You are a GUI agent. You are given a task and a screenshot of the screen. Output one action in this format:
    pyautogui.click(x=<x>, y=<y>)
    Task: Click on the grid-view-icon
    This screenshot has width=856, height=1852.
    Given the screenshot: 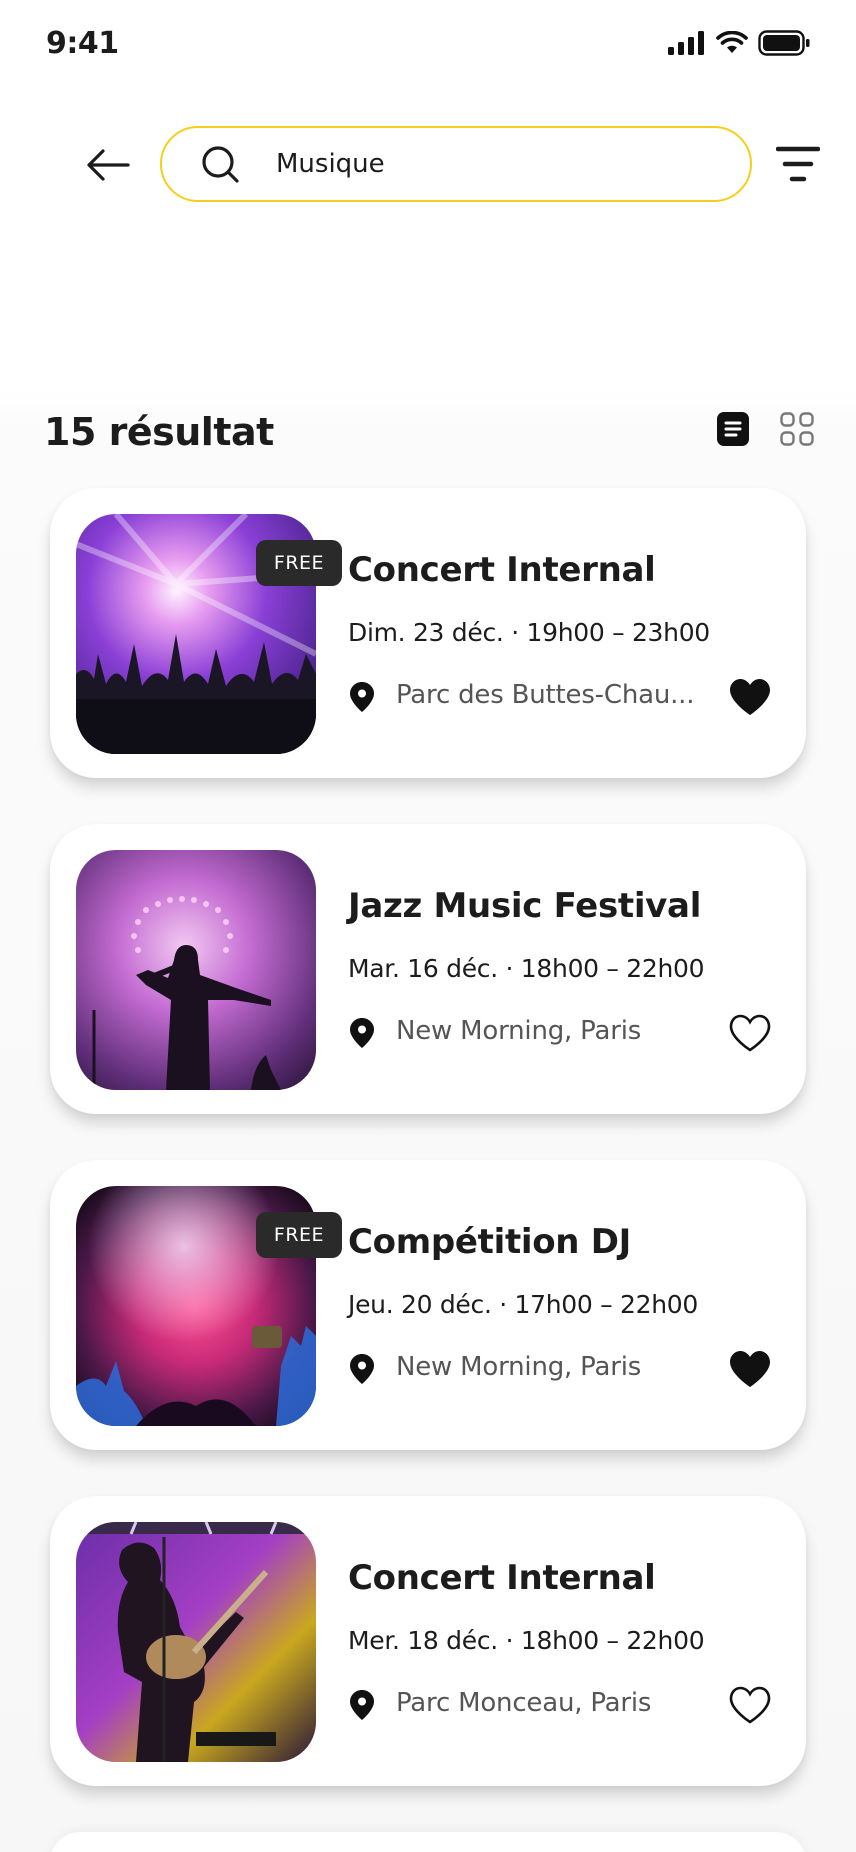 What is the action you would take?
    pyautogui.click(x=797, y=429)
    